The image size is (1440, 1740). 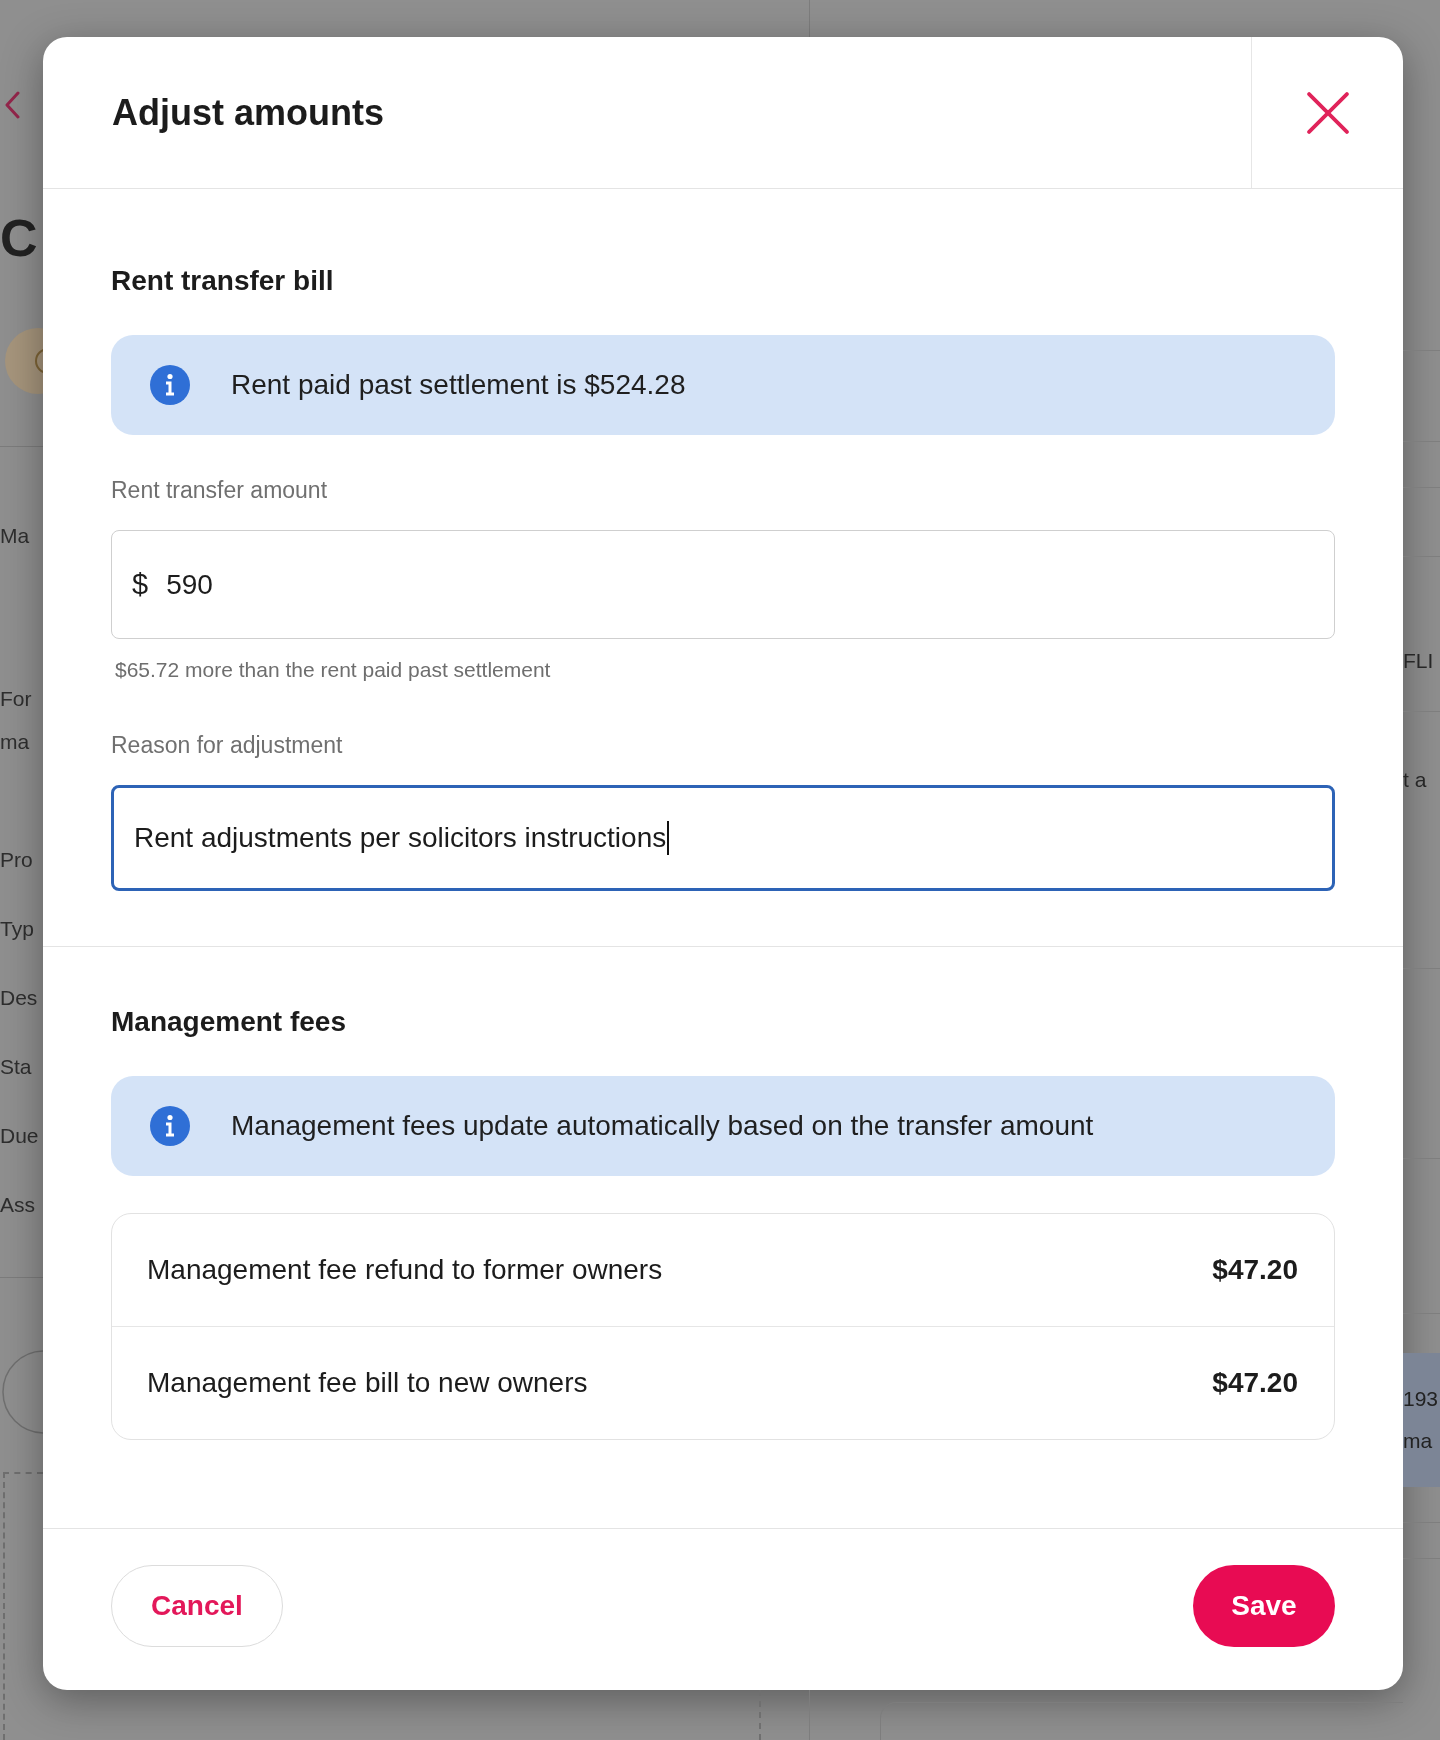 I want to click on field-label: Pro, so click(x=16, y=860).